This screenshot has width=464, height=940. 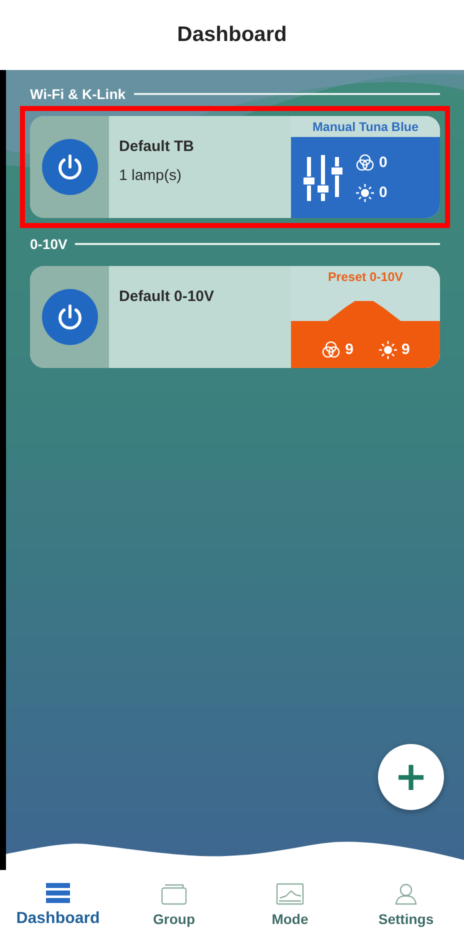 What do you see at coordinates (365, 277) in the screenshot?
I see `mode-title: Preset 0-10V` at bounding box center [365, 277].